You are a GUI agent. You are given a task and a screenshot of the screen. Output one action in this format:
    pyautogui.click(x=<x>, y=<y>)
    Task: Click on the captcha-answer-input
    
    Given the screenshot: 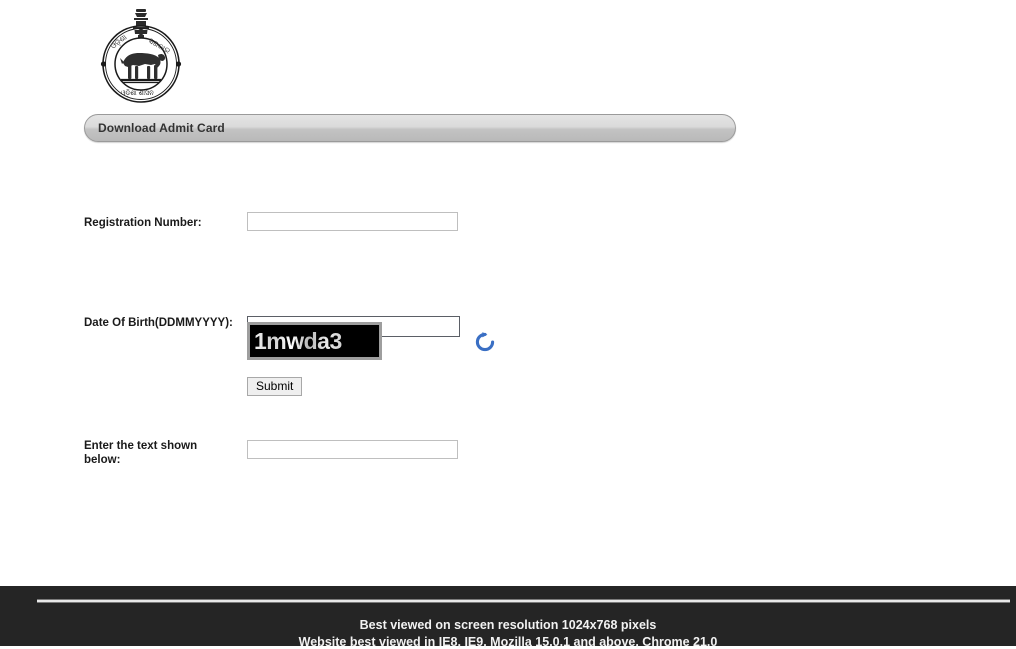 What is the action you would take?
    pyautogui.click(x=352, y=449)
    